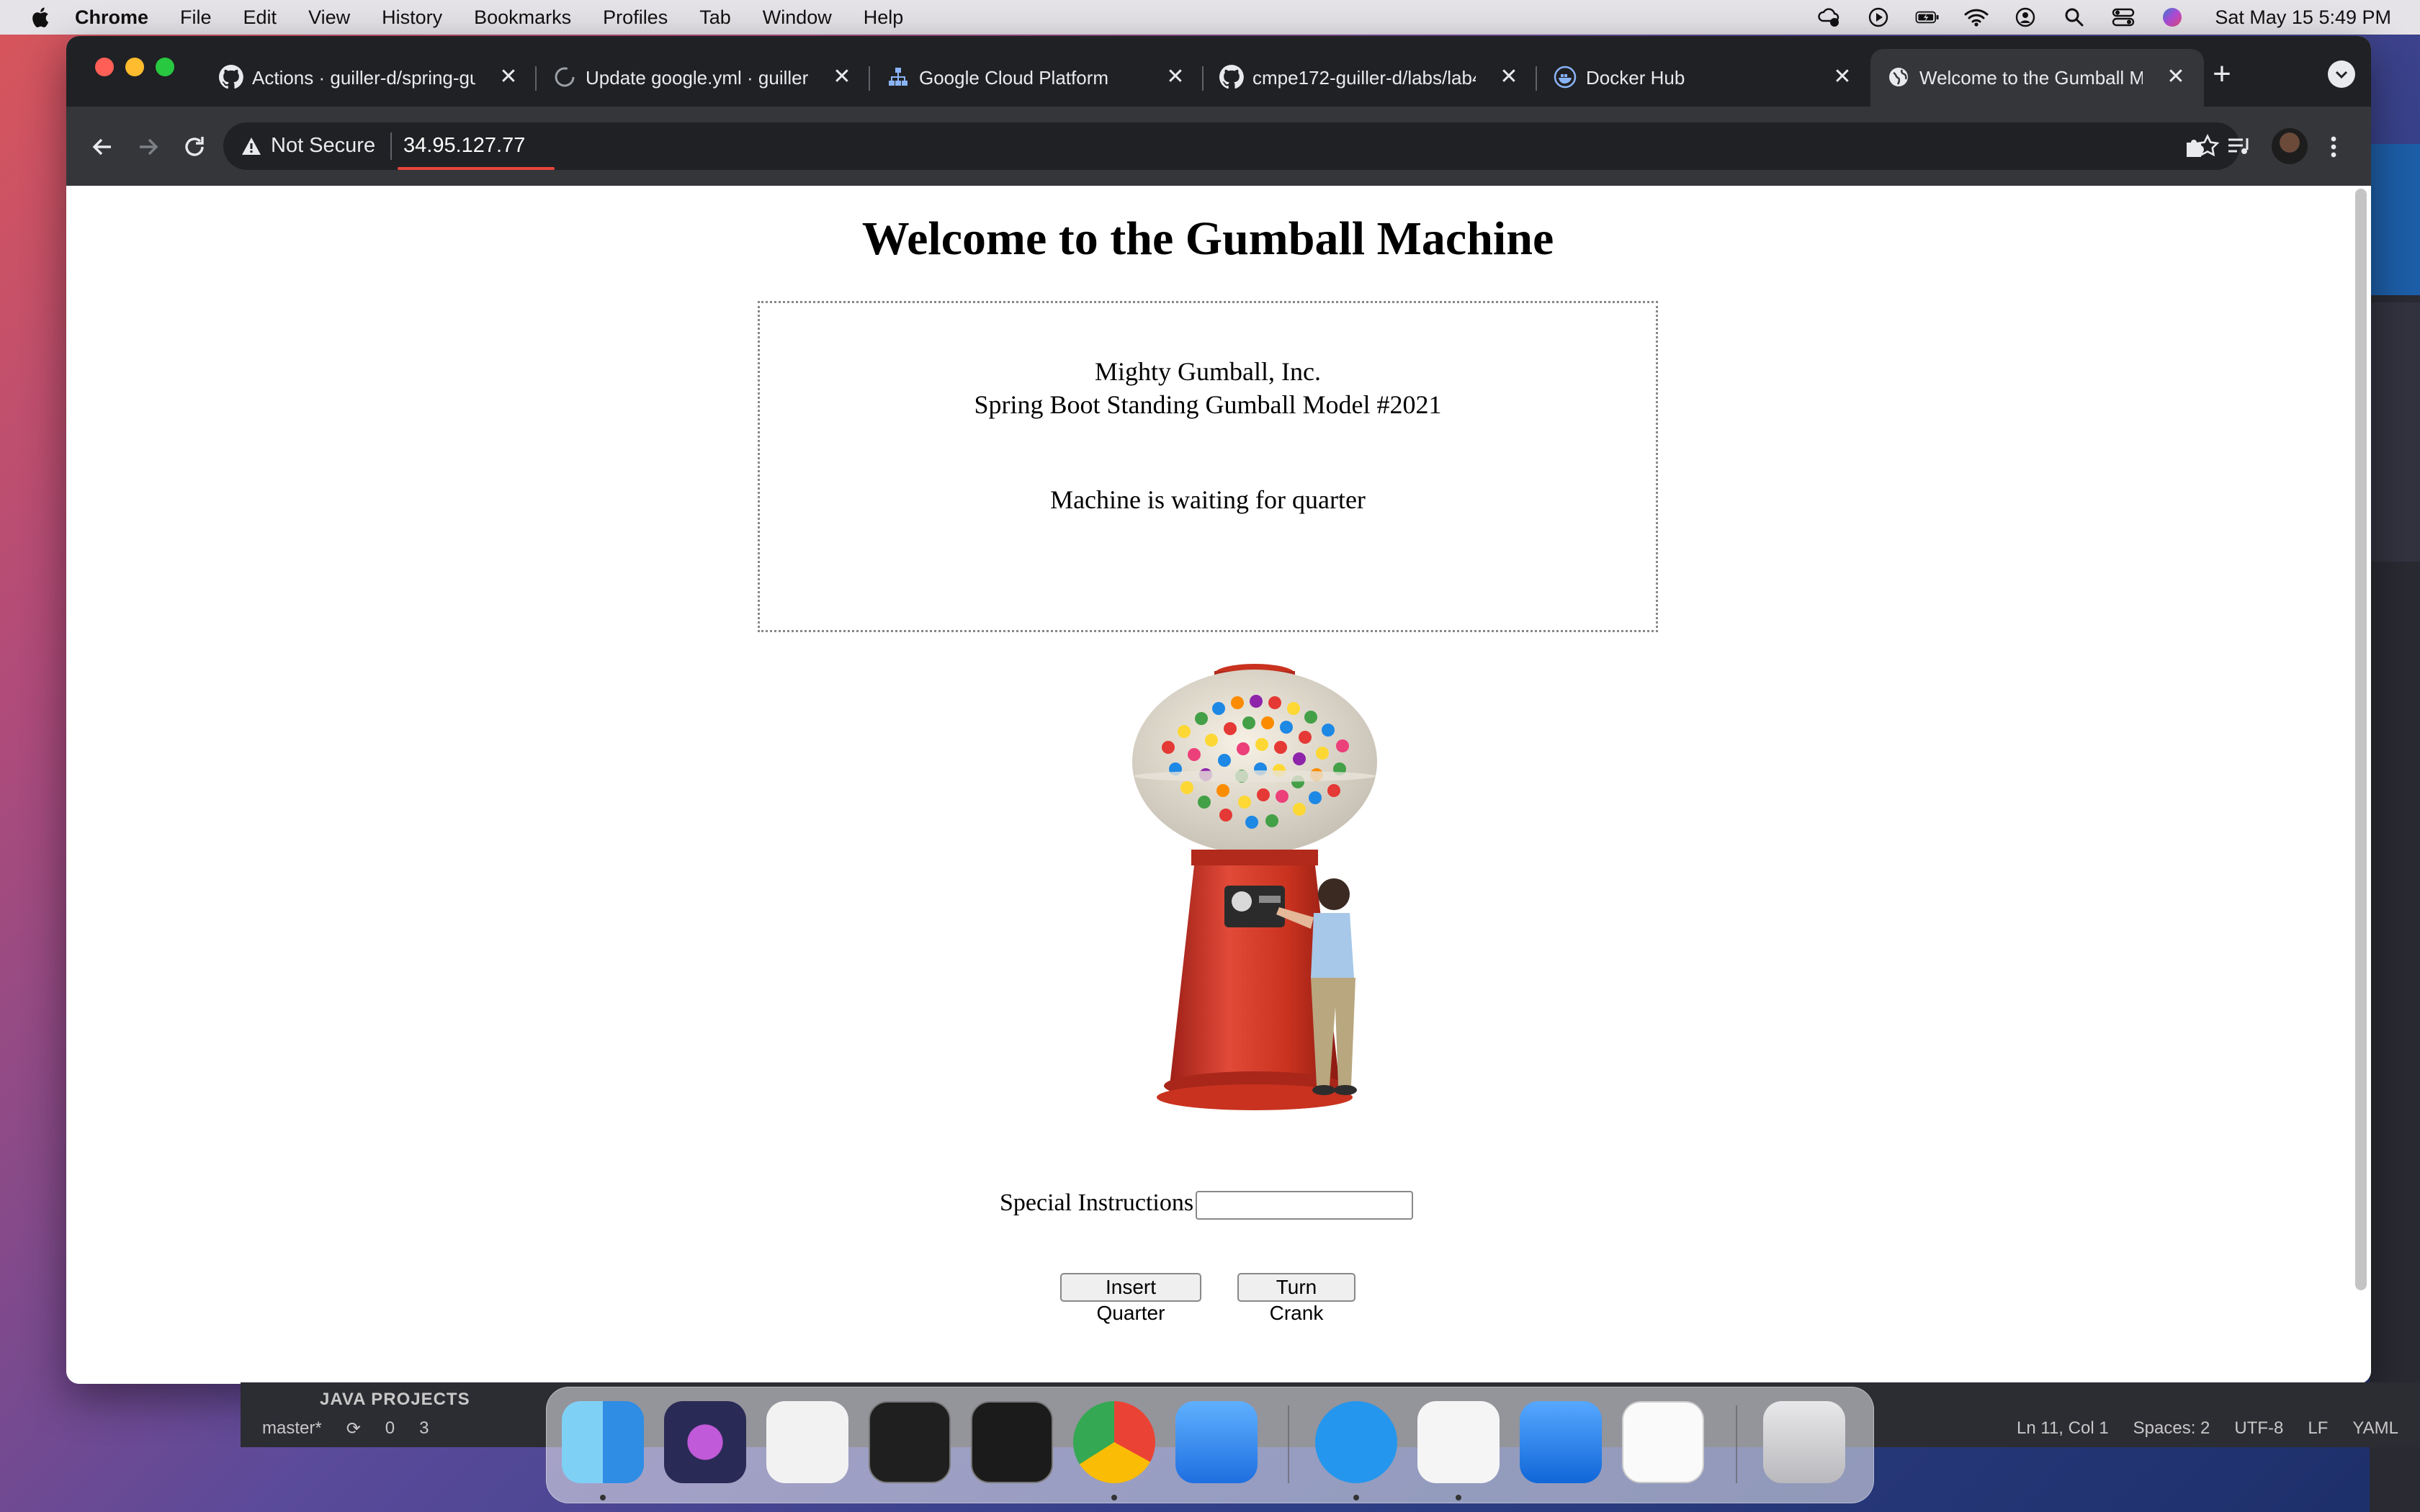 The height and width of the screenshot is (1512, 2420). What do you see at coordinates (231, 77) in the screenshot?
I see `github-icon` at bounding box center [231, 77].